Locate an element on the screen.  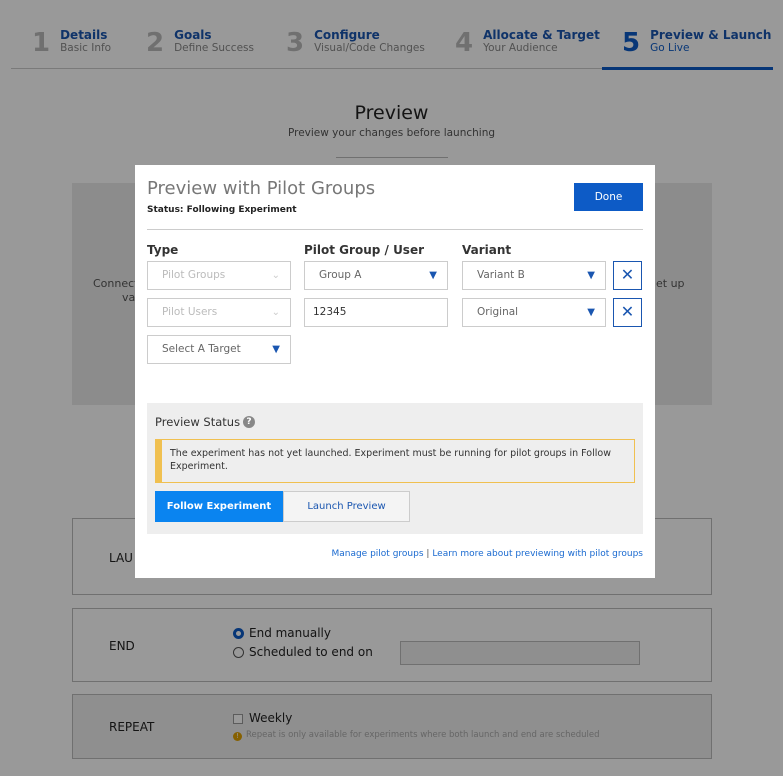
user-id-value: 12345 is located at coordinates (330, 312).